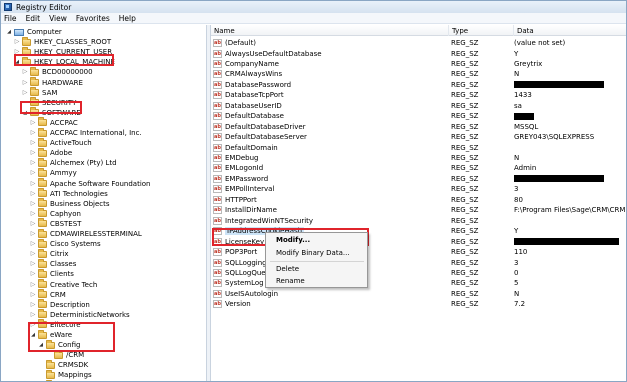 The width and height of the screenshot is (627, 382). Describe the element at coordinates (86, 132) in the screenshot. I see `tree-node: ACCPAC International, Inc.` at that location.